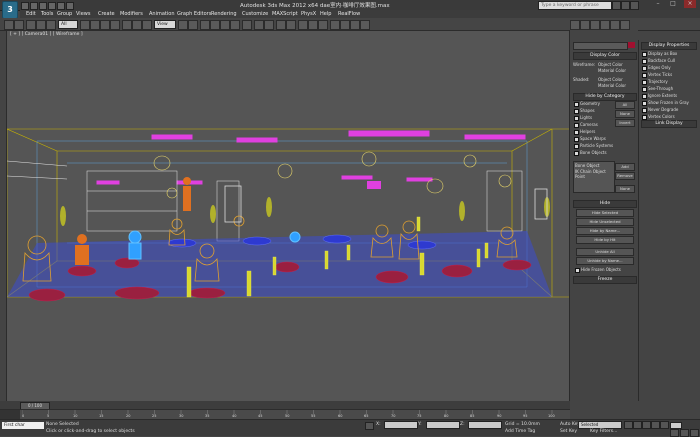 This screenshot has height=437, width=700. Describe the element at coordinates (576, 118) in the screenshot. I see `lights-checkbox` at that location.